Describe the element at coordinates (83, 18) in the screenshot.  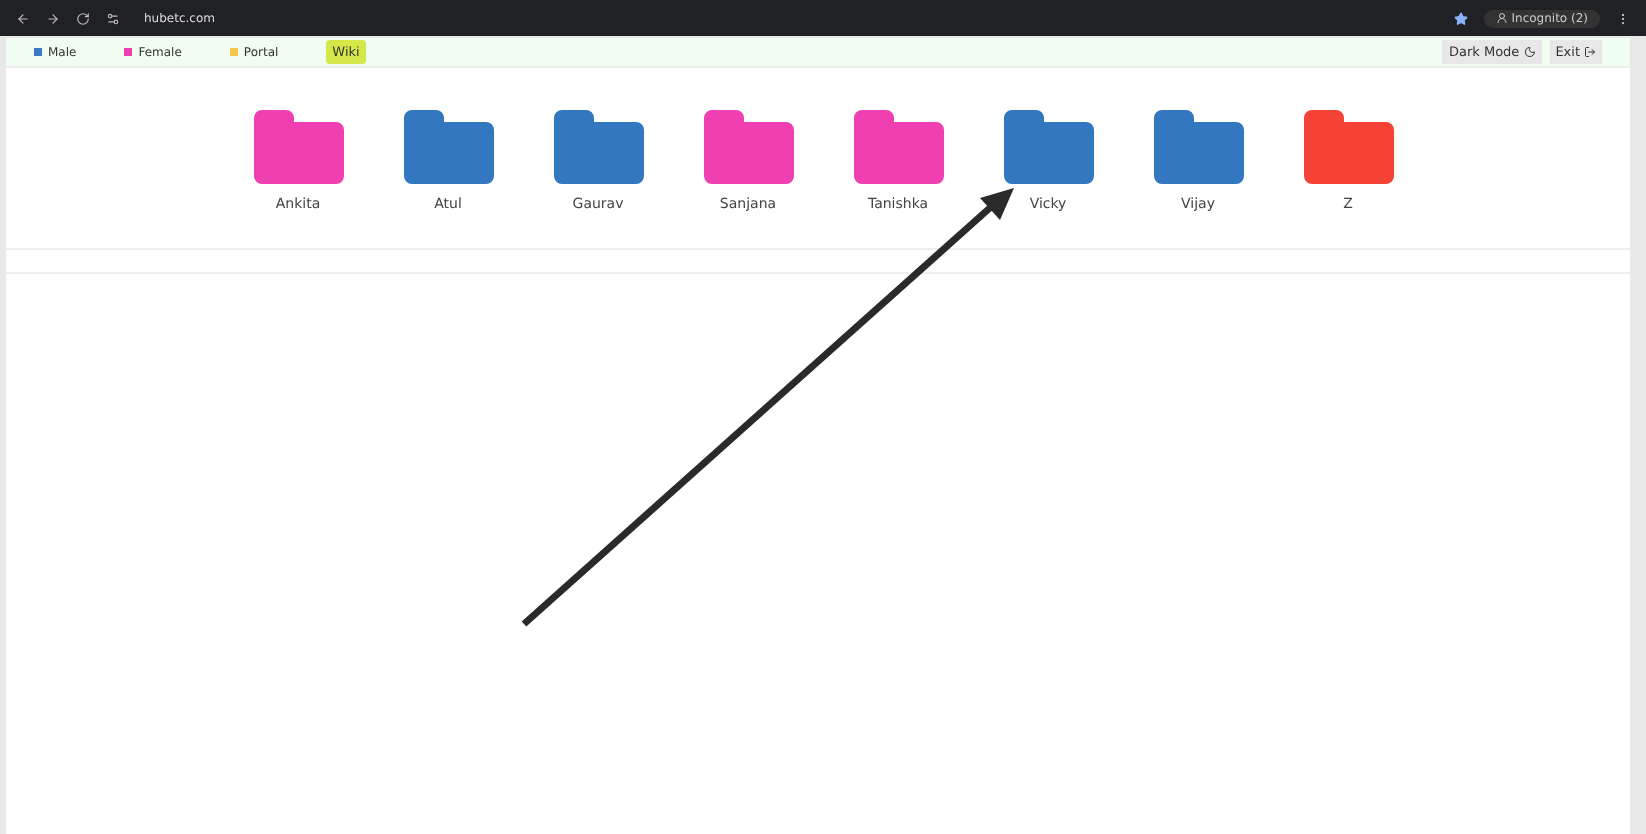
I see `reload-icon` at that location.